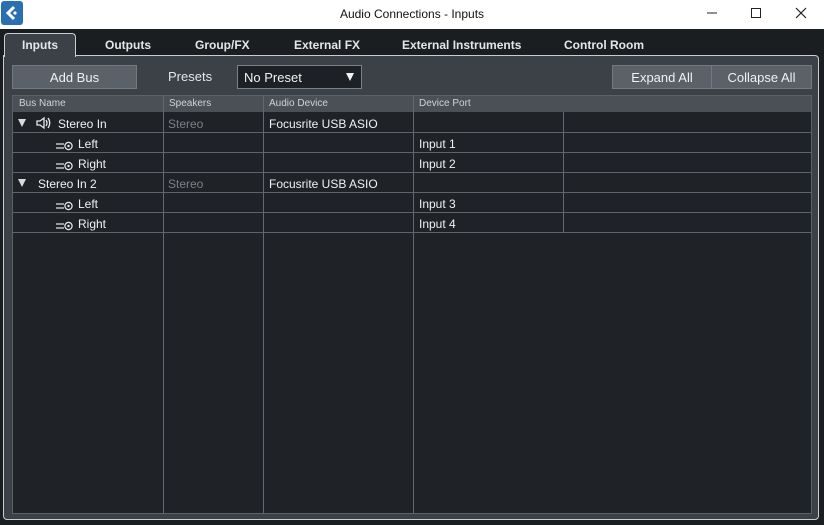 This screenshot has height=525, width=824. I want to click on close-icon, so click(801, 15).